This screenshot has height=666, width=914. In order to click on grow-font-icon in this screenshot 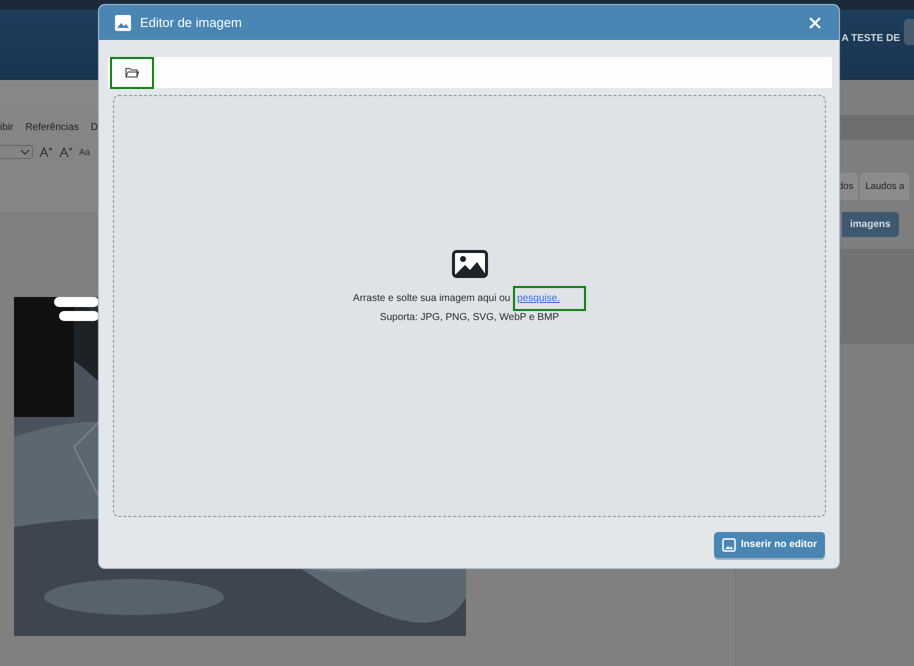, I will do `click(46, 152)`.